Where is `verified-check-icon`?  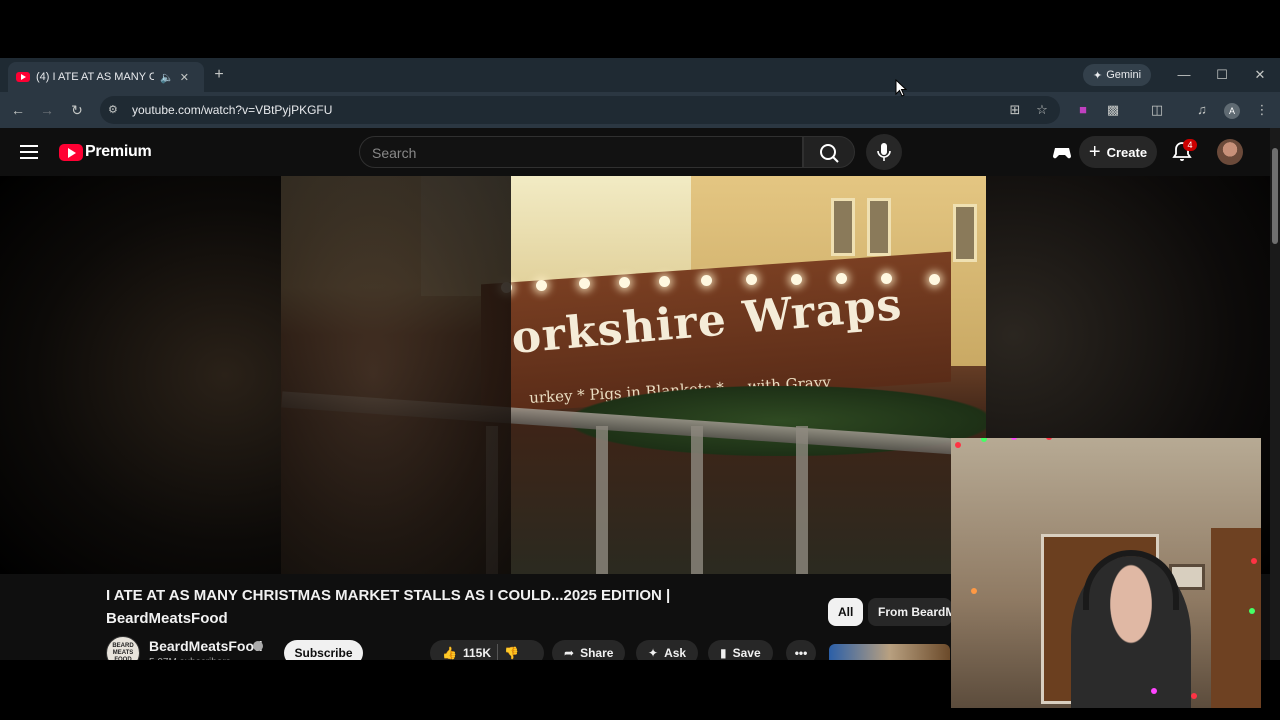
verified-check-icon is located at coordinates (258, 646).